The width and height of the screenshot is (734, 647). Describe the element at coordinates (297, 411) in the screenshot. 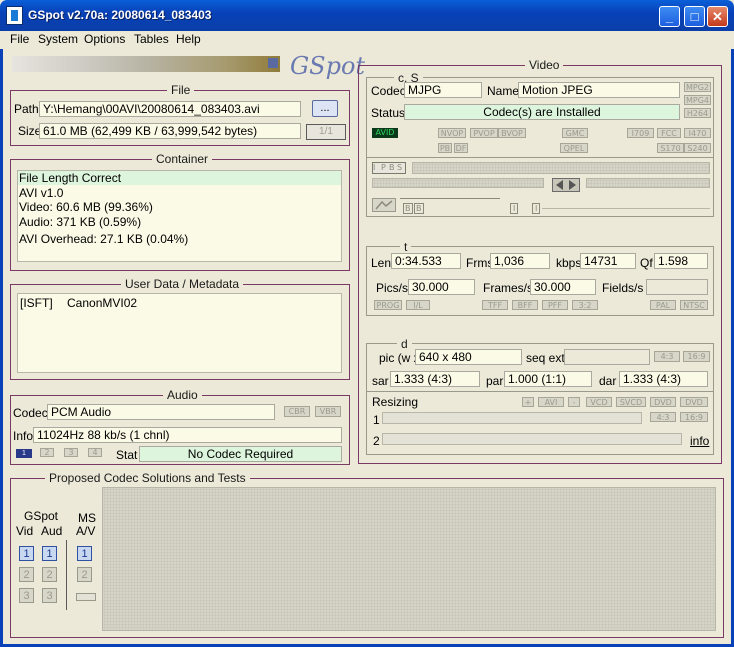

I see `cbr-badge: CBR` at that location.